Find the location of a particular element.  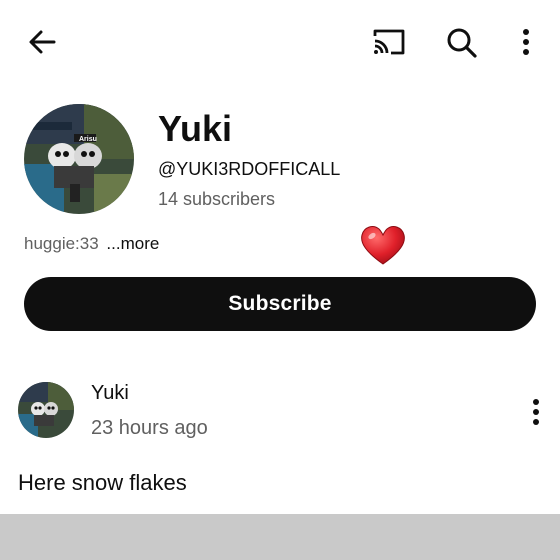

heart-icon is located at coordinates (383, 245).